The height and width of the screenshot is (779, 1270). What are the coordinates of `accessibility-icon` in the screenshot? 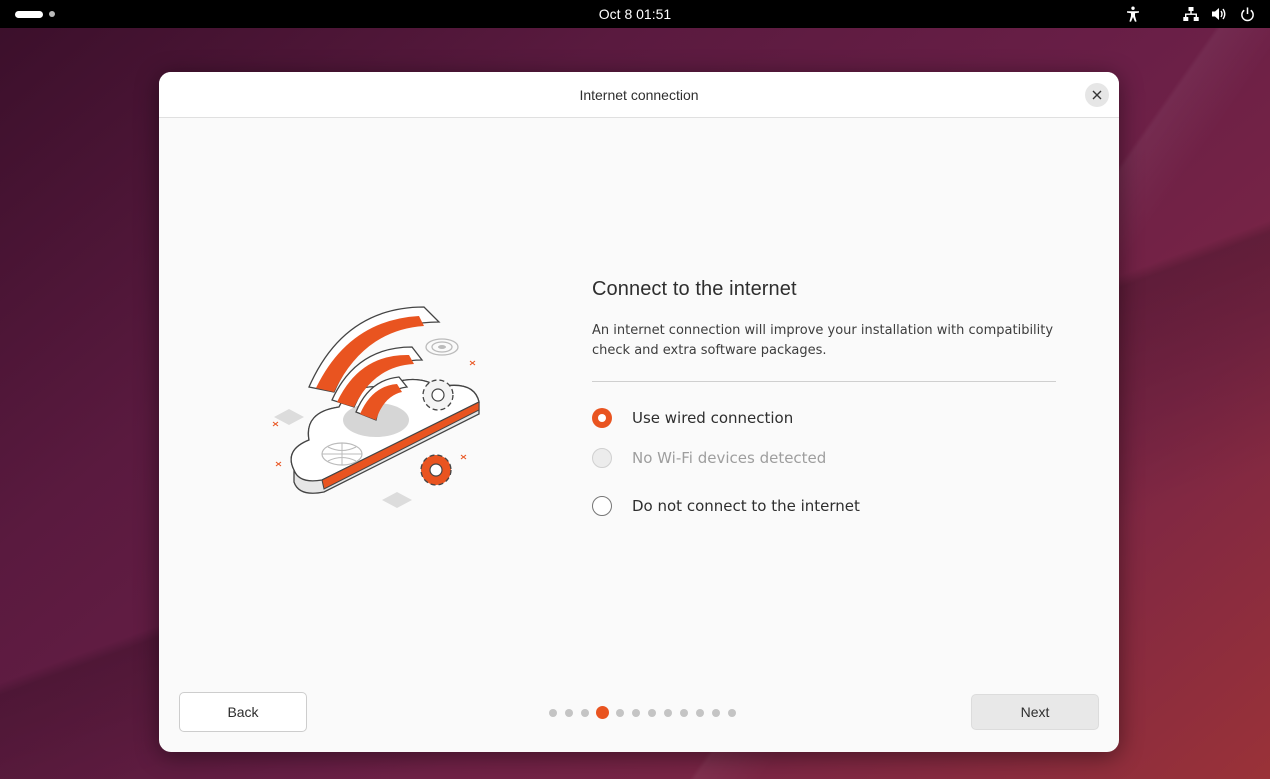 It's located at (1133, 14).